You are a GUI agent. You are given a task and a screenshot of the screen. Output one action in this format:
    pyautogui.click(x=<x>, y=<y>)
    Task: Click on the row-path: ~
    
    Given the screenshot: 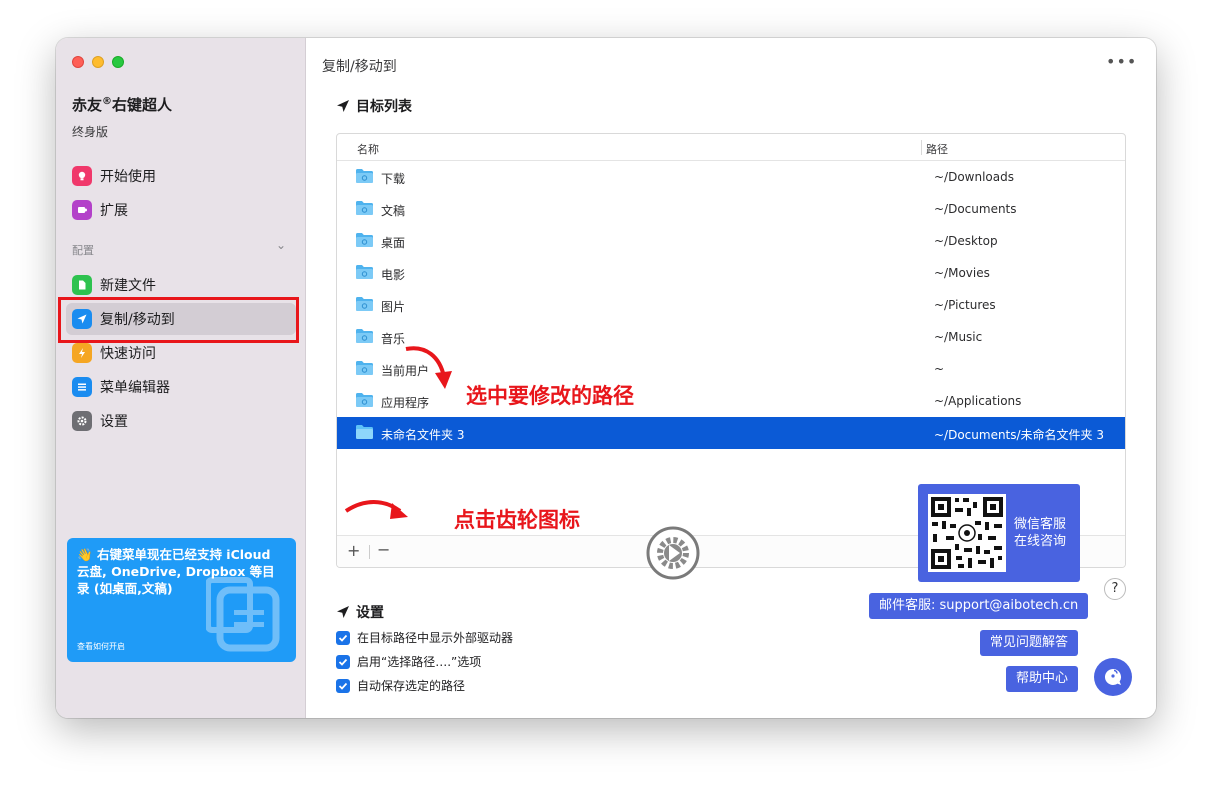 What is the action you would take?
    pyautogui.click(x=939, y=369)
    